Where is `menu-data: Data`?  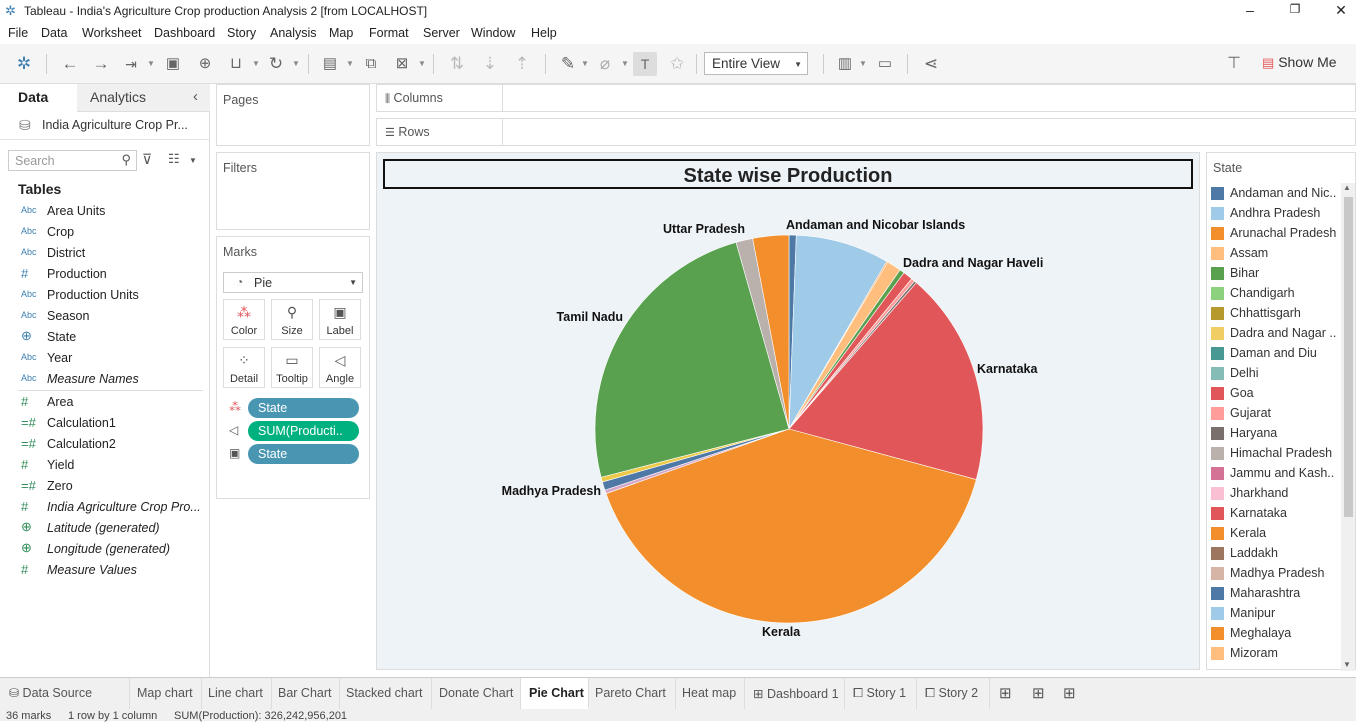 menu-data: Data is located at coordinates (54, 33).